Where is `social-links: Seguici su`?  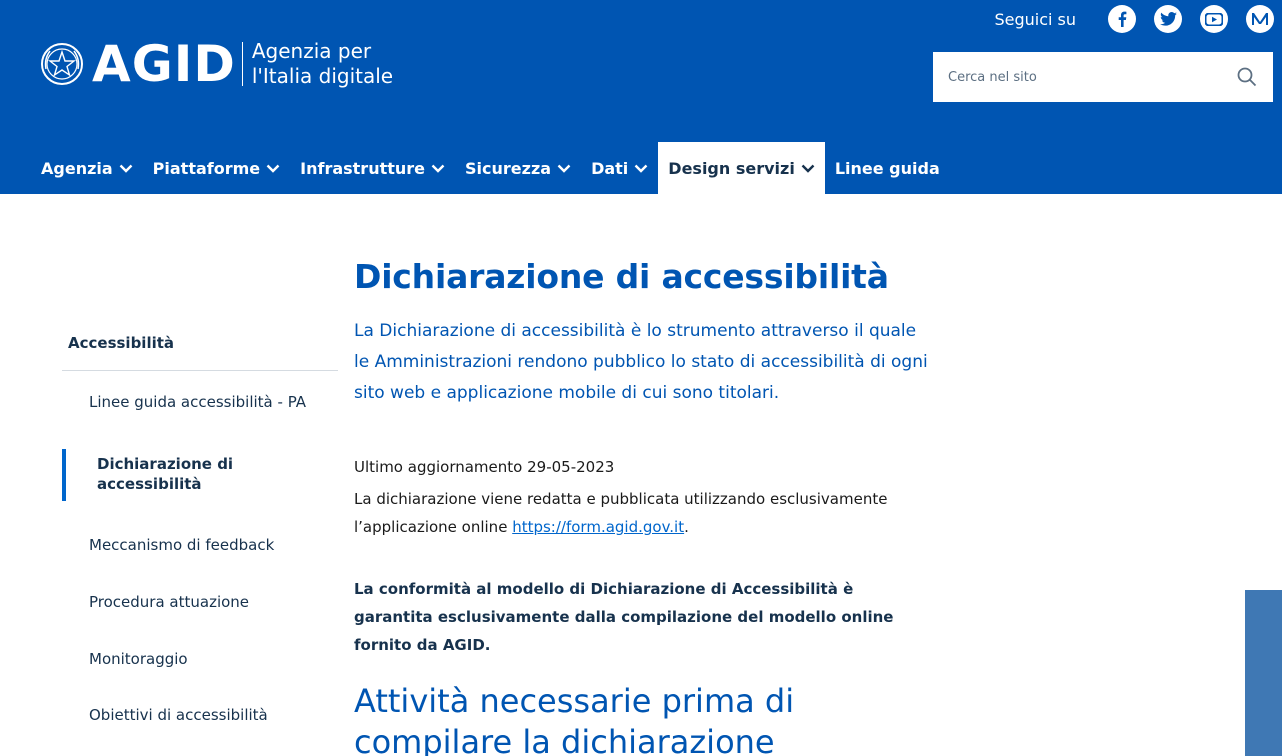
social-links: Seguici su is located at coordinates (1138, 19).